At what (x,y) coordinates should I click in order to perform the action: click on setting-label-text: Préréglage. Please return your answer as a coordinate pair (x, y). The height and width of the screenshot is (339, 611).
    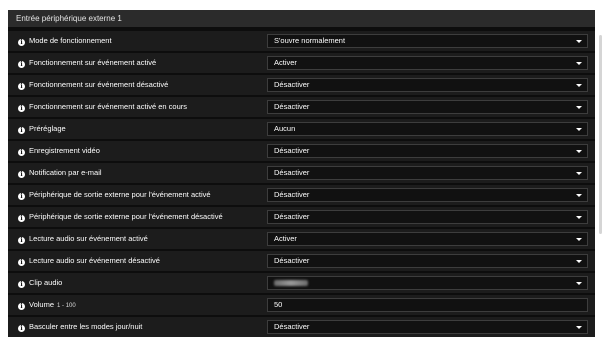
    Looking at the image, I should click on (47, 128).